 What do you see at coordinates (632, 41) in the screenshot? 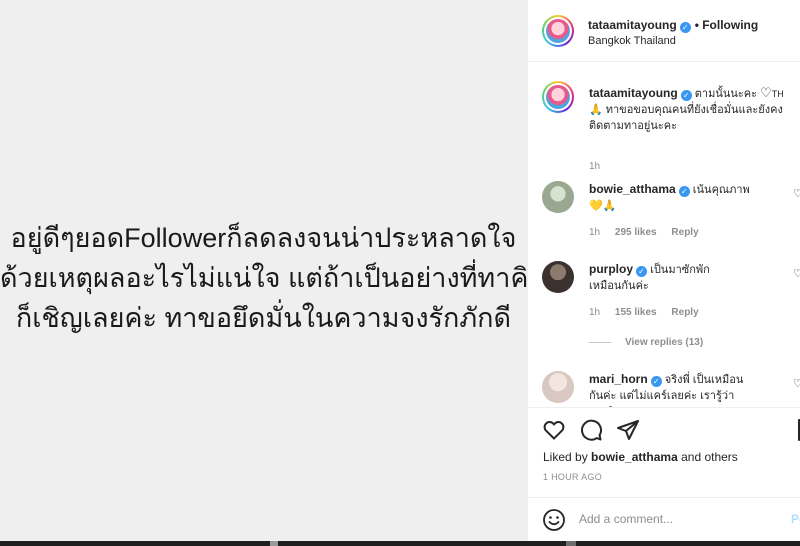
I see `post-location: Bangkok Thailand` at bounding box center [632, 41].